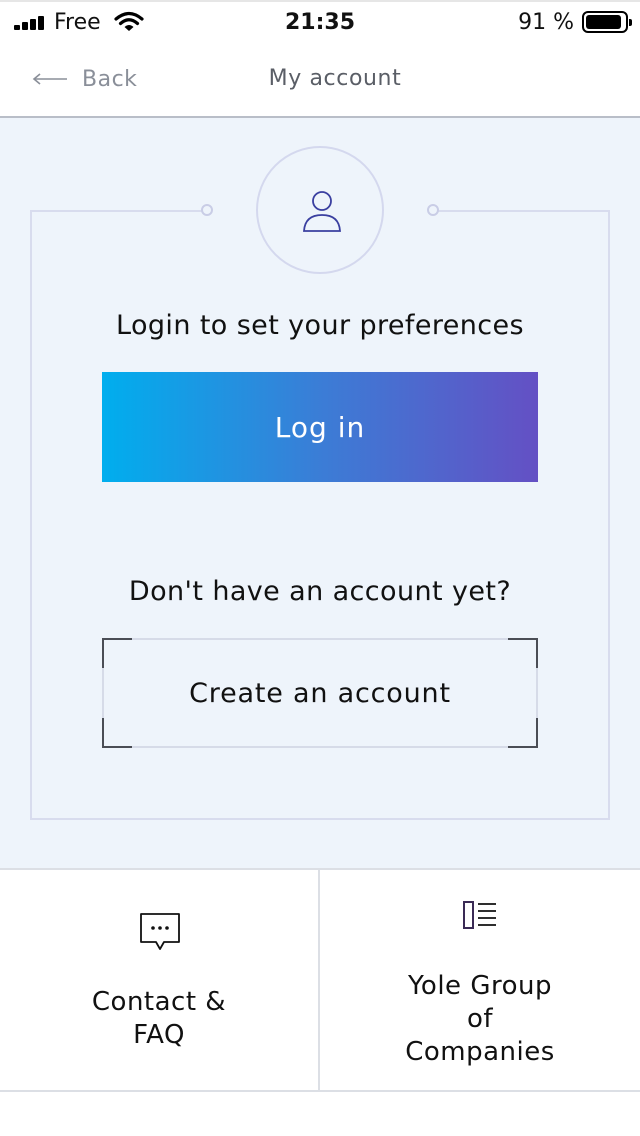  Describe the element at coordinates (480, 1052) in the screenshot. I see `yole-label-line3: Companies` at that location.